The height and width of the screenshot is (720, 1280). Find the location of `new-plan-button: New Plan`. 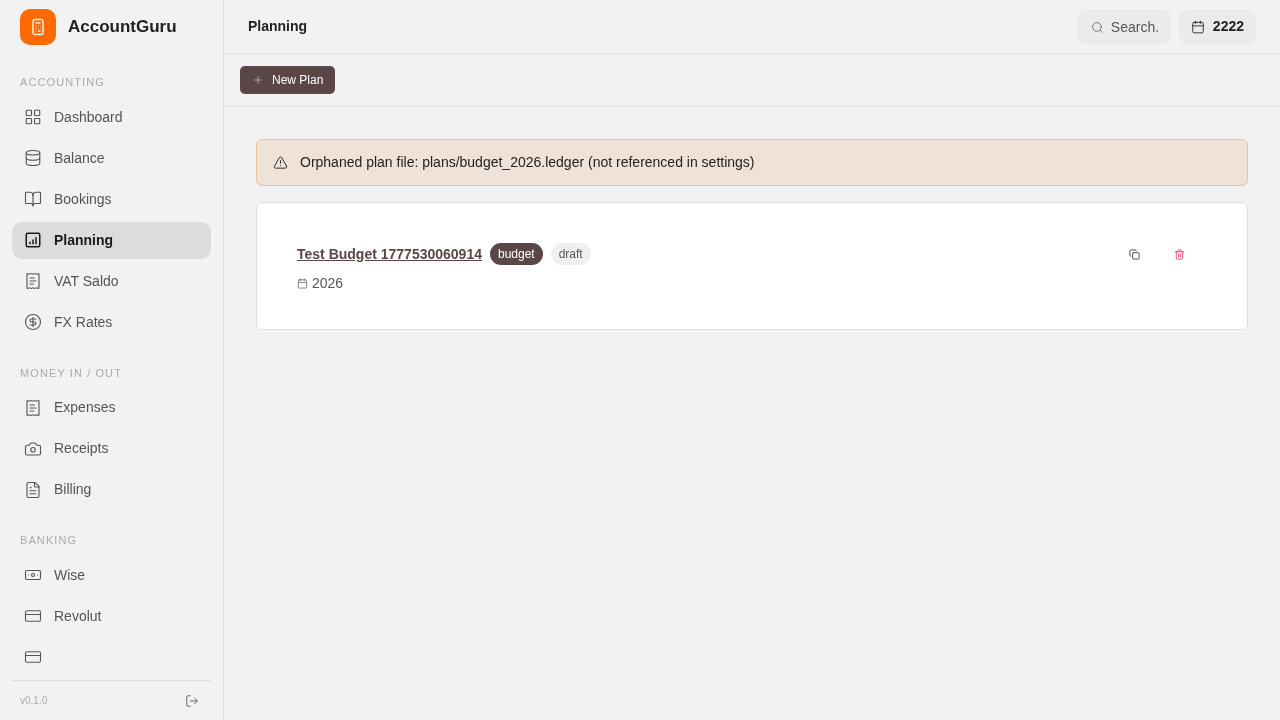

new-plan-button: New Plan is located at coordinates (288, 80).